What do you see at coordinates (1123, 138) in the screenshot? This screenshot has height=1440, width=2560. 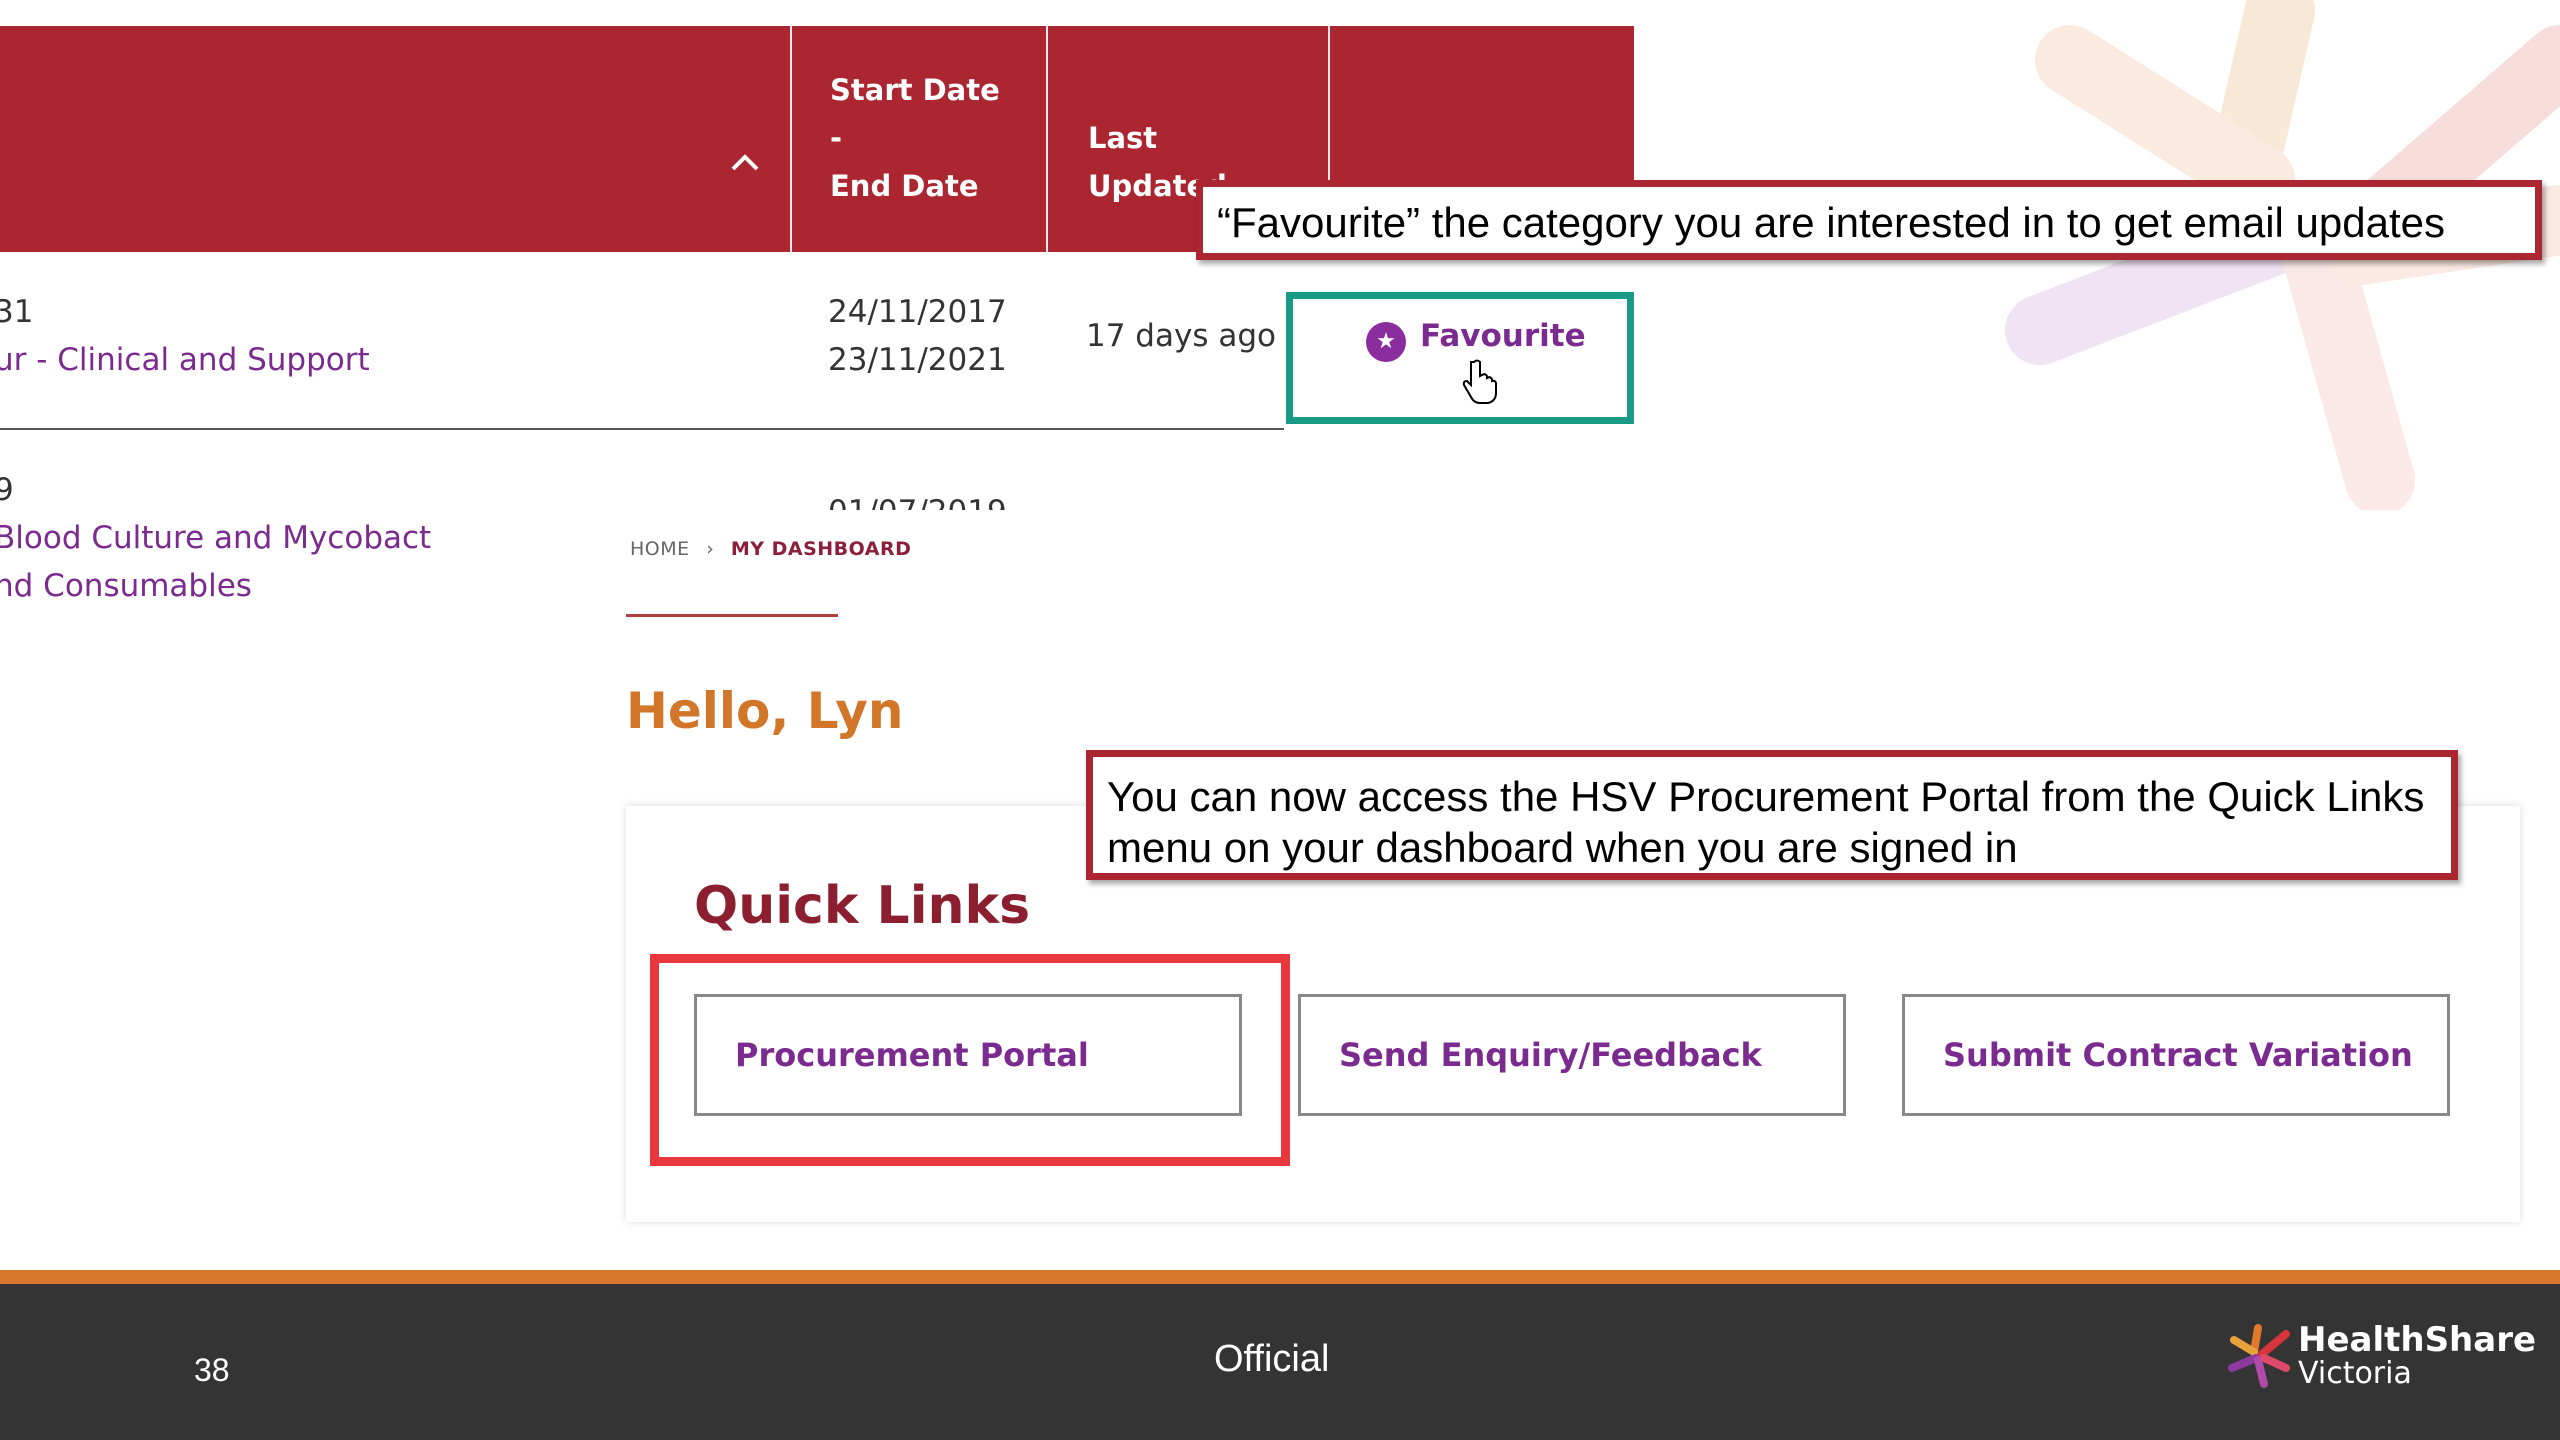 I see `header-last: Last` at bounding box center [1123, 138].